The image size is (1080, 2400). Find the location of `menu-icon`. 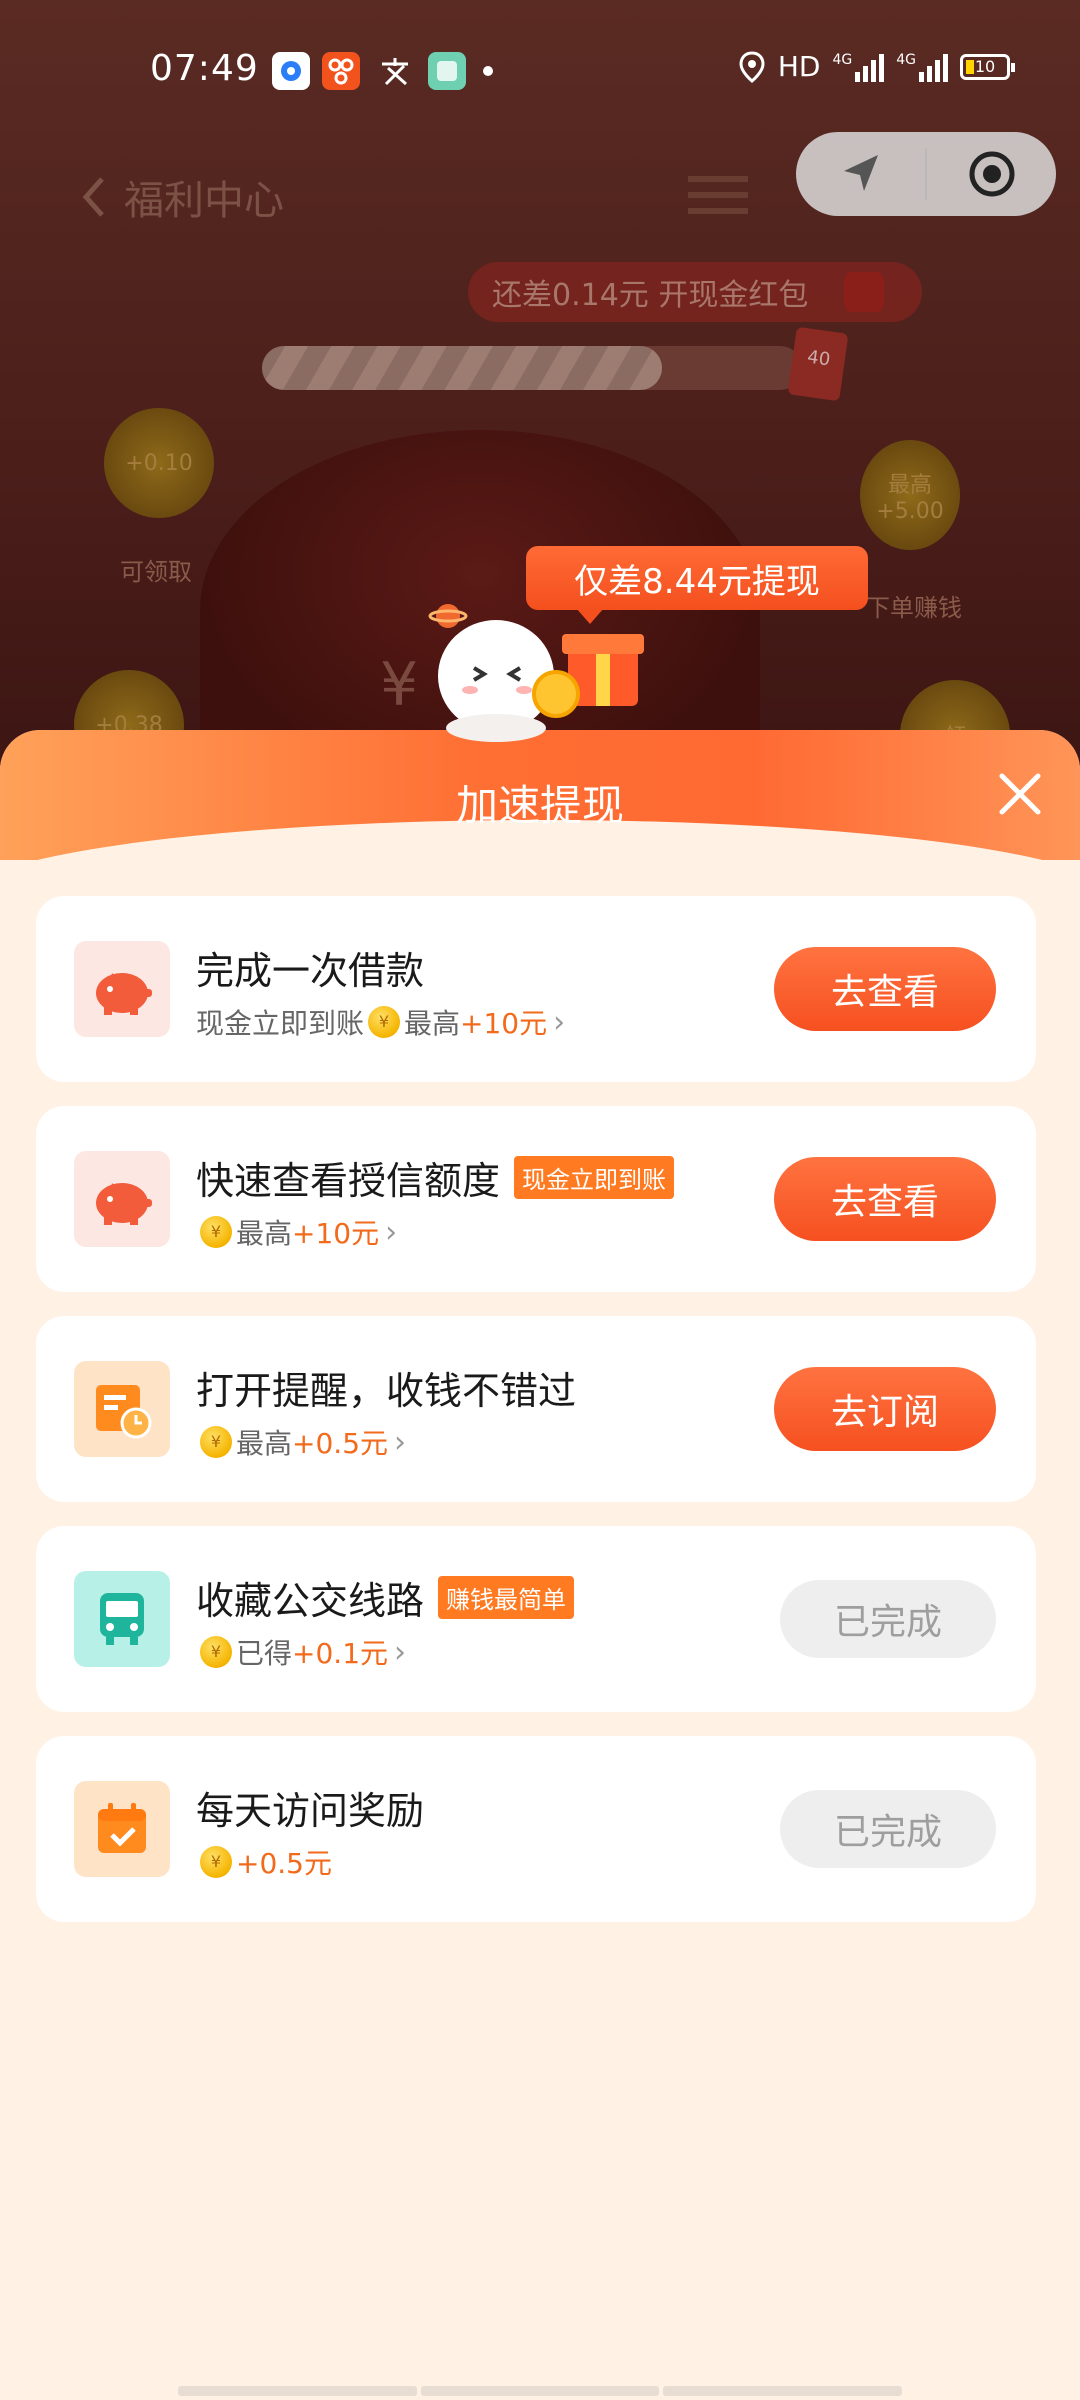

menu-icon is located at coordinates (718, 195).